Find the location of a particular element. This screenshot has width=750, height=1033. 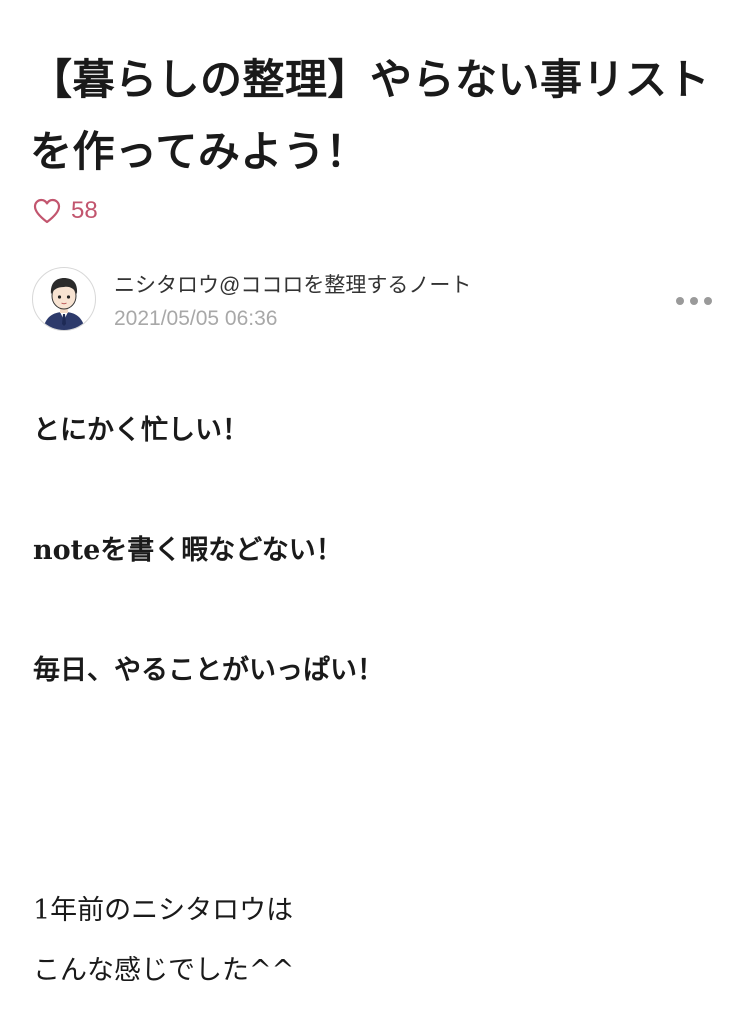

body-paragraph: 毎日、やることがいっぱい！ is located at coordinates (208, 670).